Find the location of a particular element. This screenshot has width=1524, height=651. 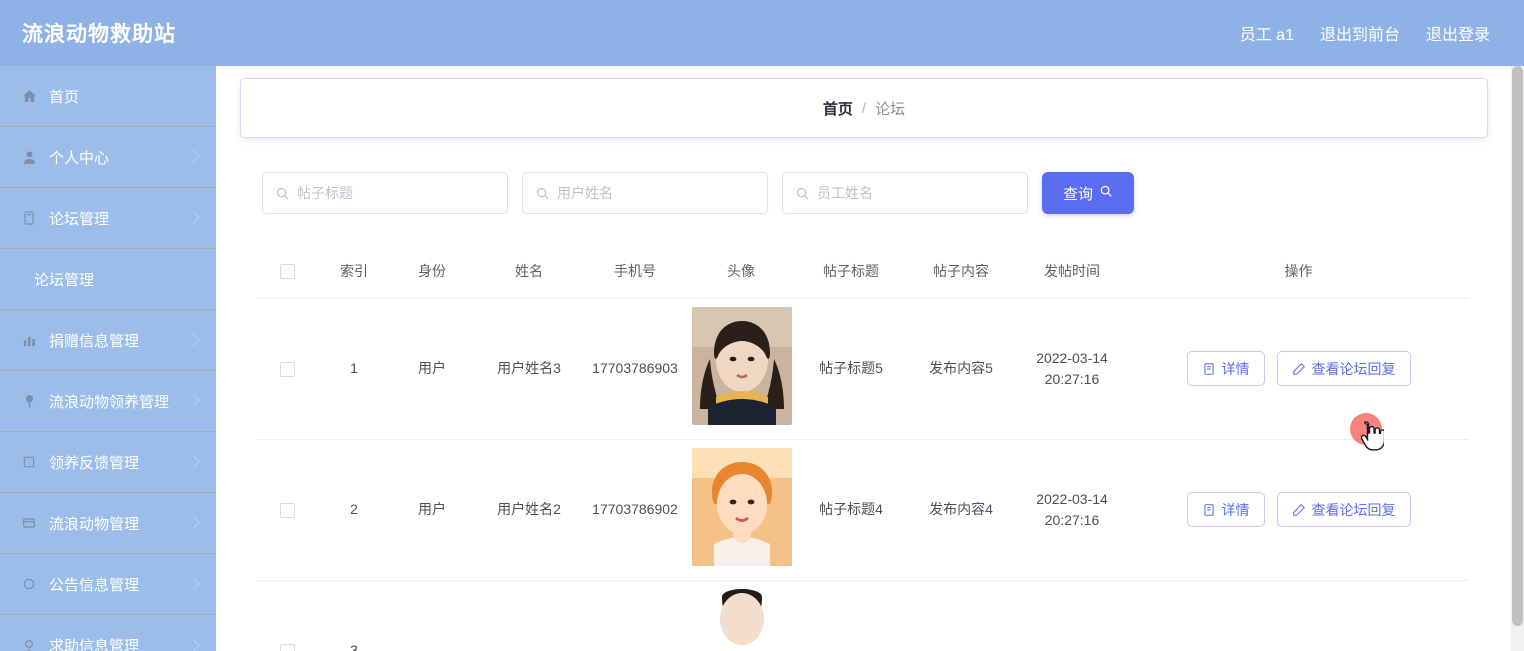

cell-post-time: 2022-03-14 20:27:16 is located at coordinates (1072, 369).